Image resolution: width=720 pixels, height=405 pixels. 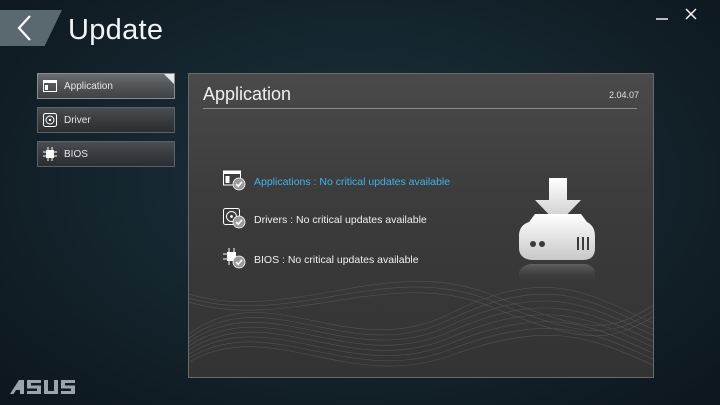 I want to click on status-text: Drivers : No critical updates available, so click(x=340, y=220).